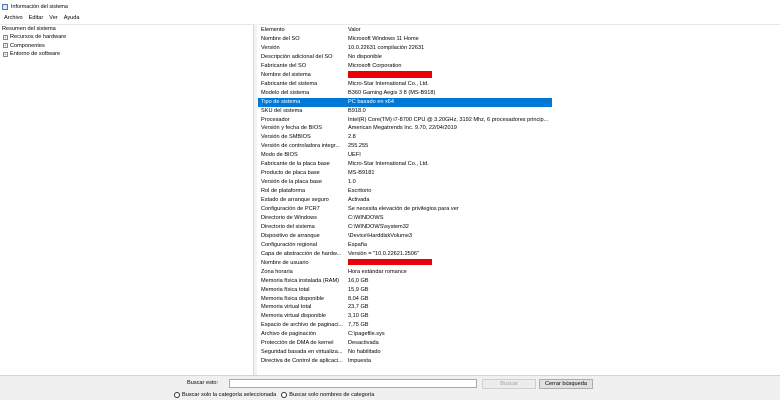  What do you see at coordinates (177, 395) in the screenshot?
I see `checkbox-selected-category` at bounding box center [177, 395].